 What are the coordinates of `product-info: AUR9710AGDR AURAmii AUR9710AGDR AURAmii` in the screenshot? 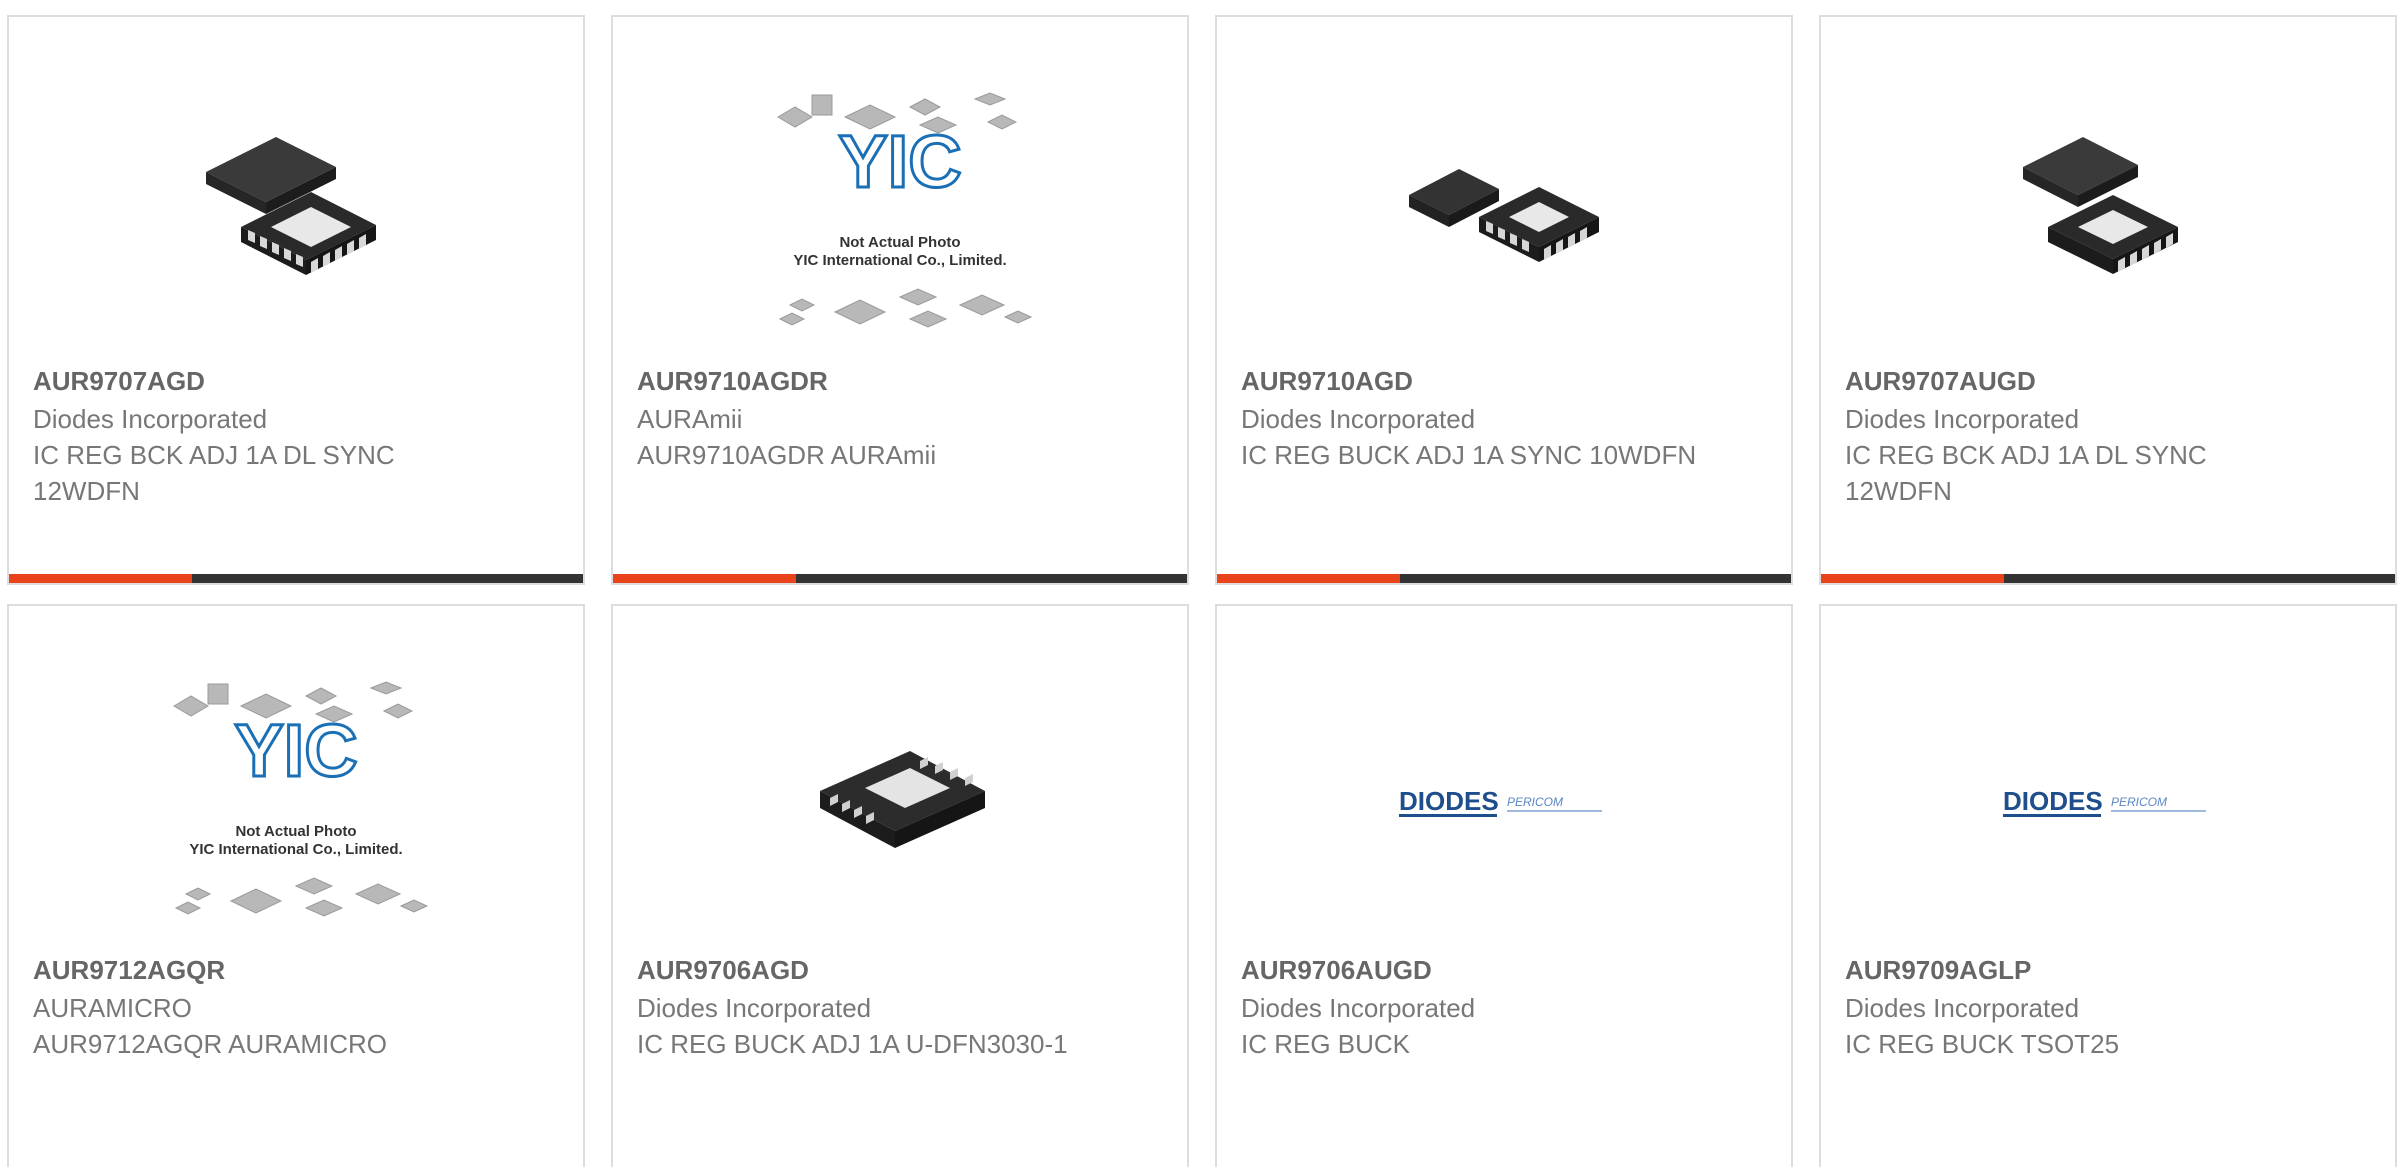 It's located at (900, 417).